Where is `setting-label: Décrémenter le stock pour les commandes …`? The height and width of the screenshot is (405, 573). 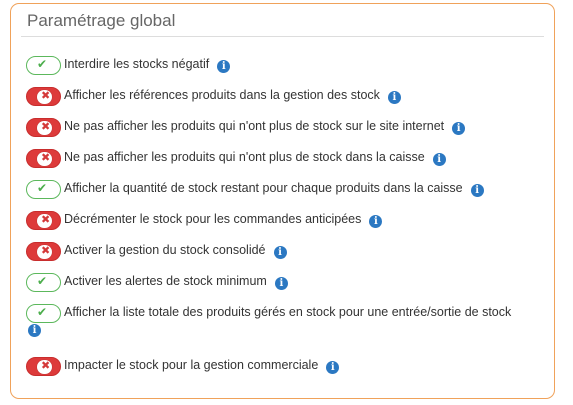 setting-label: Décrémenter le stock pour les commandes … is located at coordinates (223, 220).